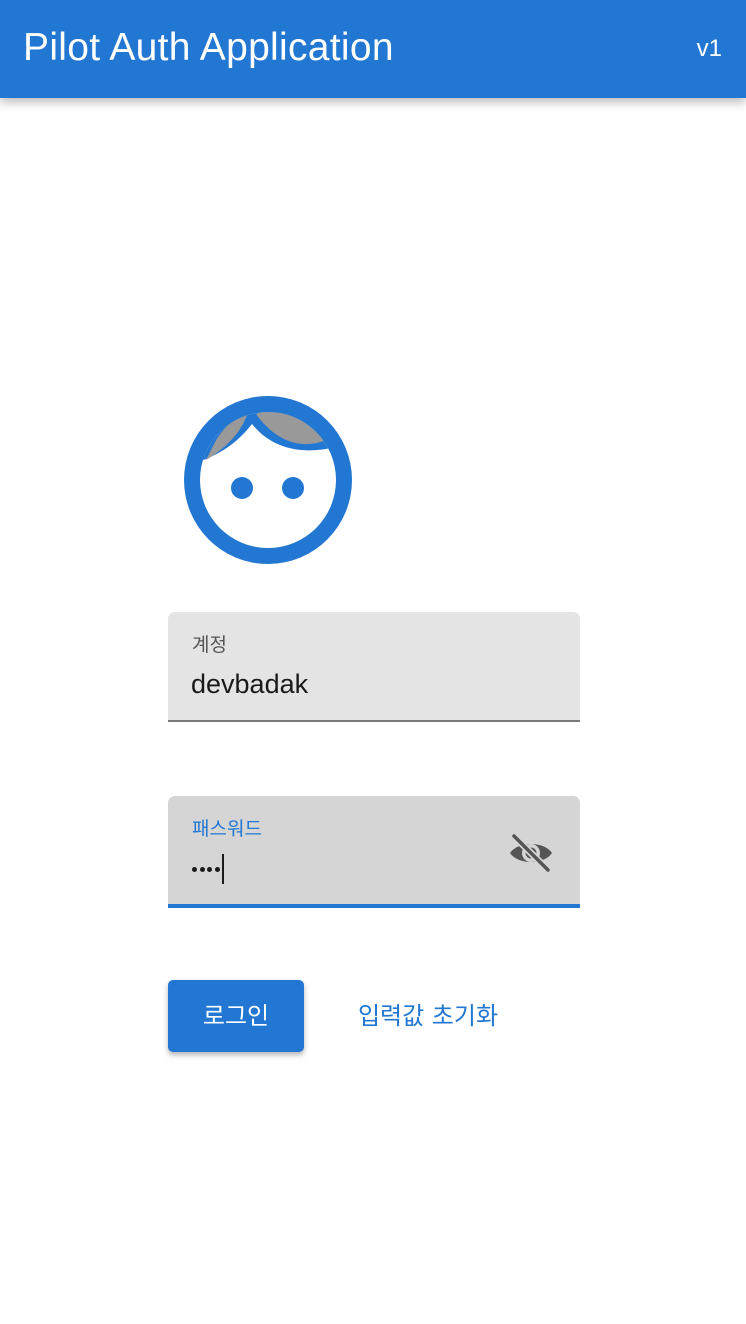  Describe the element at coordinates (531, 853) in the screenshot. I see `visibility-off-icon` at that location.